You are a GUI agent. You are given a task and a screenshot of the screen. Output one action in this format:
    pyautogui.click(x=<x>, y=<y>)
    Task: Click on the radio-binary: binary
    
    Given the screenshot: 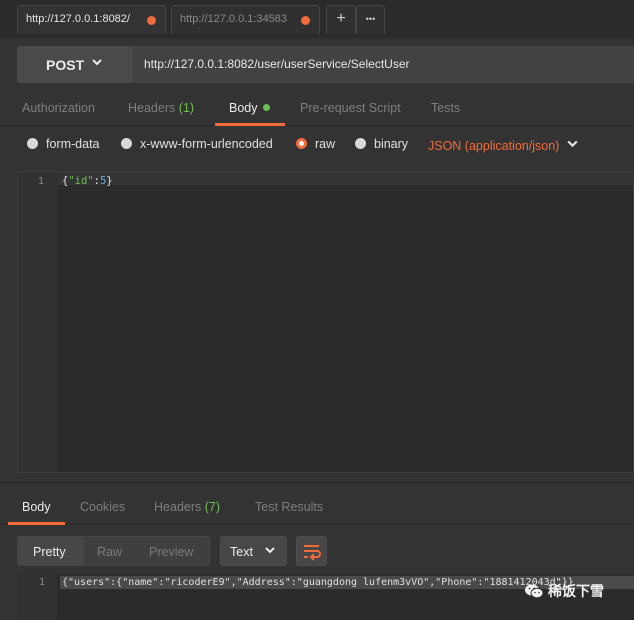 What is the action you would take?
    pyautogui.click(x=381, y=144)
    